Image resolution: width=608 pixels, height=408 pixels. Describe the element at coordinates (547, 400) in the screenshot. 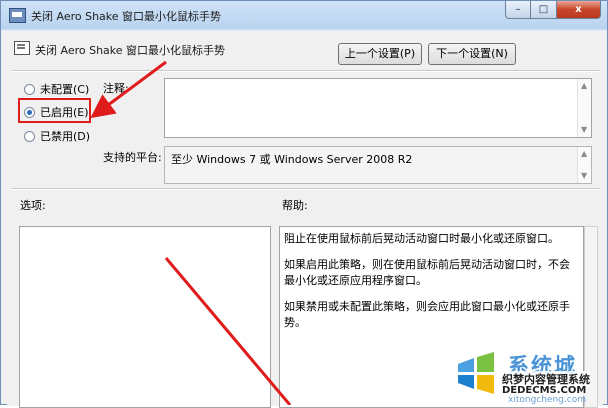

I see `watermark-site: xitongcheng.com` at that location.